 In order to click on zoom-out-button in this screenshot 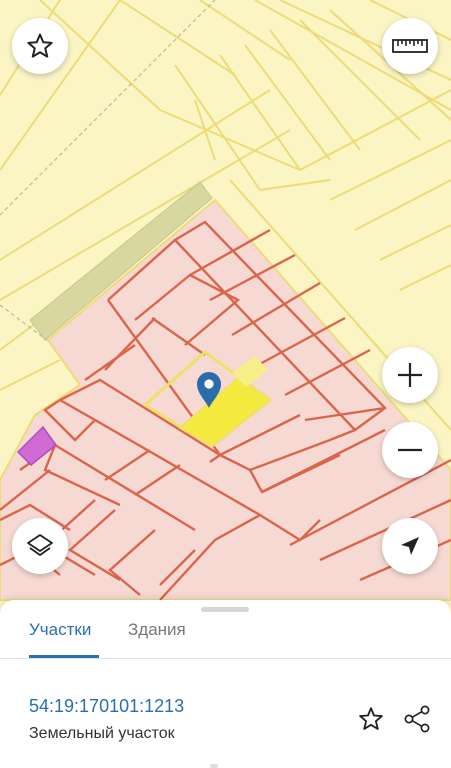, I will do `click(410, 450)`.